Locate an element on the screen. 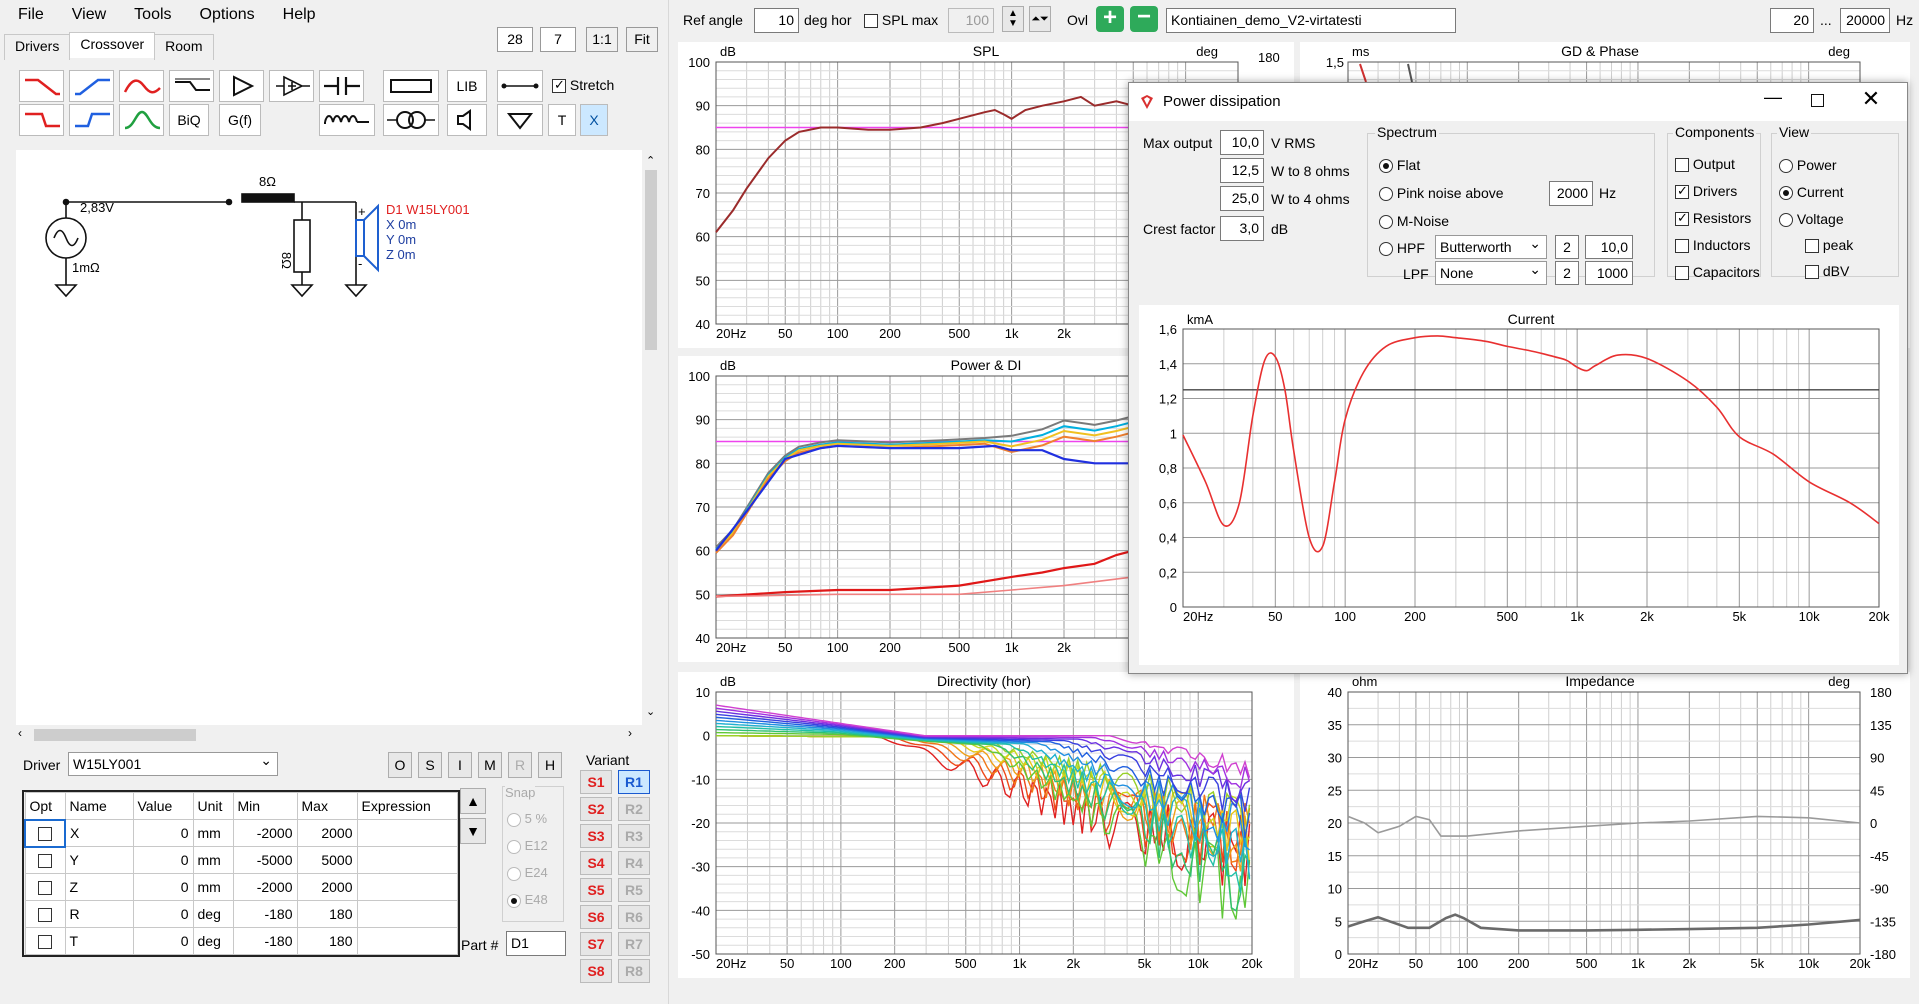 This screenshot has height=1004, width=1919. variant-r7-button: R7 is located at coordinates (634, 944).